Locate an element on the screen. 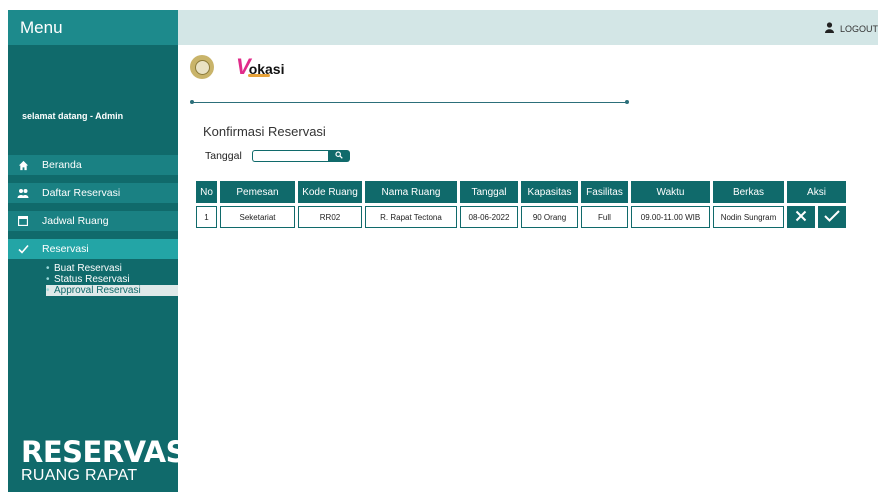 The width and height of the screenshot is (878, 500). cell-waktu: 09.00-11.00 WIB is located at coordinates (670, 217).